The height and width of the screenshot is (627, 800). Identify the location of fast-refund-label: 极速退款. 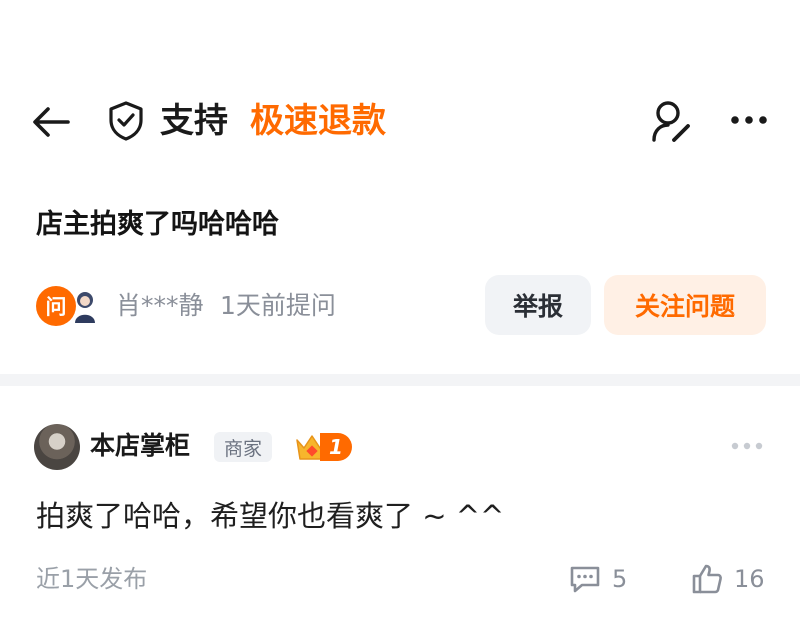
(318, 121).